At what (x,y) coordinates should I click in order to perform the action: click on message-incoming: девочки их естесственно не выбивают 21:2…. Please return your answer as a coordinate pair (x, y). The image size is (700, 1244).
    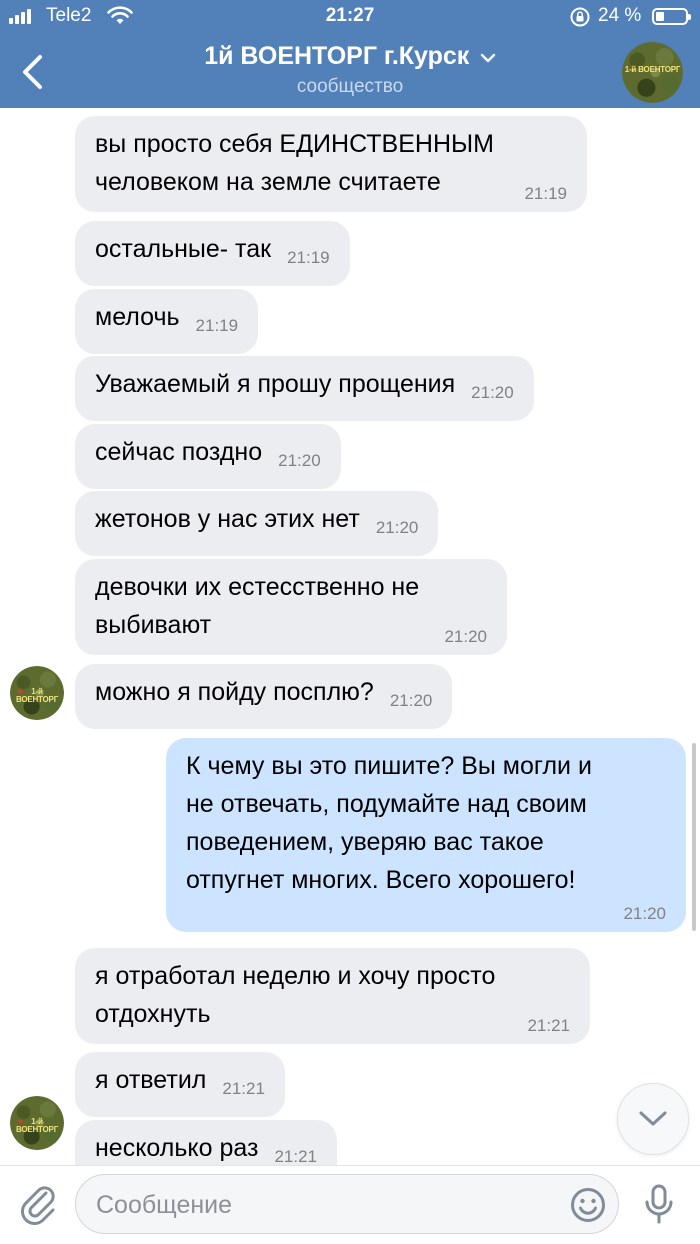
    Looking at the image, I should click on (291, 607).